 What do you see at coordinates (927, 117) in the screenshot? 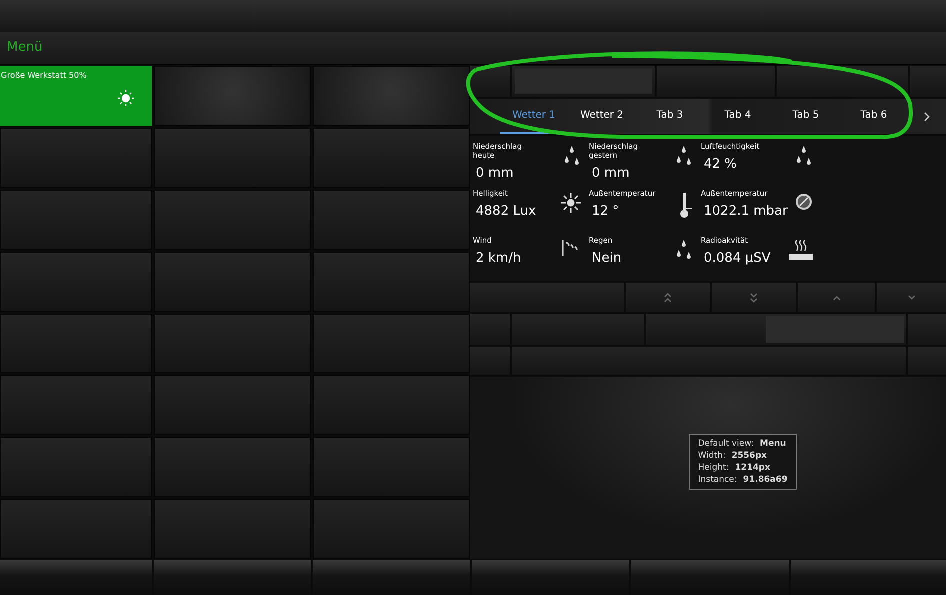
I see `chevron-right-icon` at bounding box center [927, 117].